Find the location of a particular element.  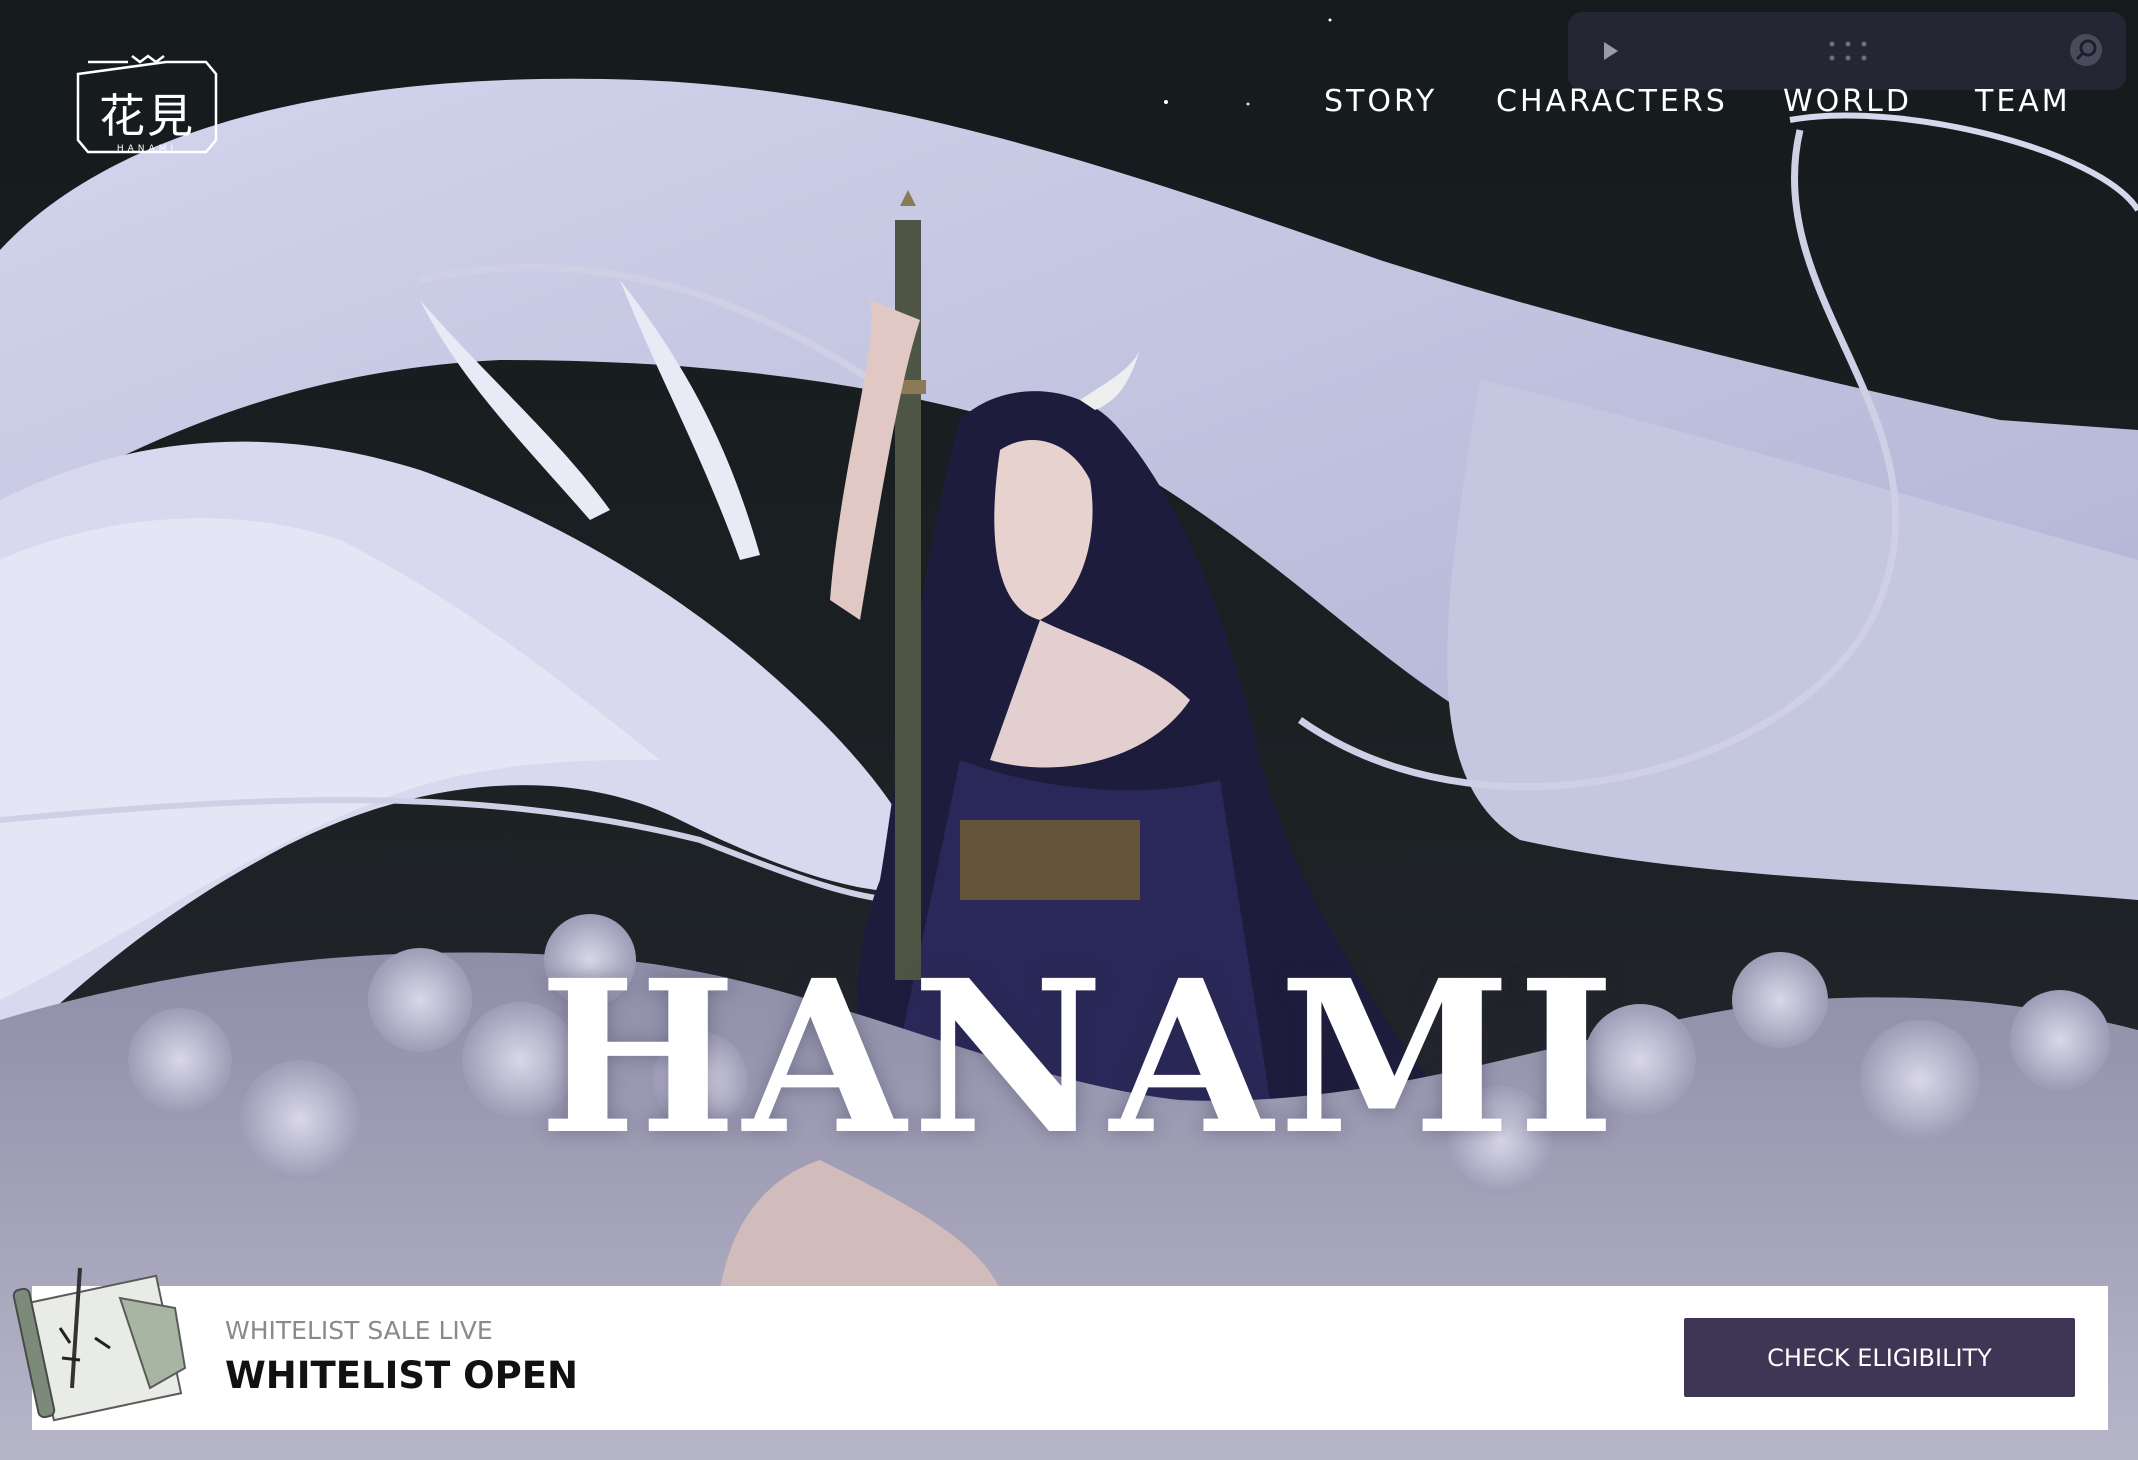

nav-item-world: WORLD is located at coordinates (1847, 101).